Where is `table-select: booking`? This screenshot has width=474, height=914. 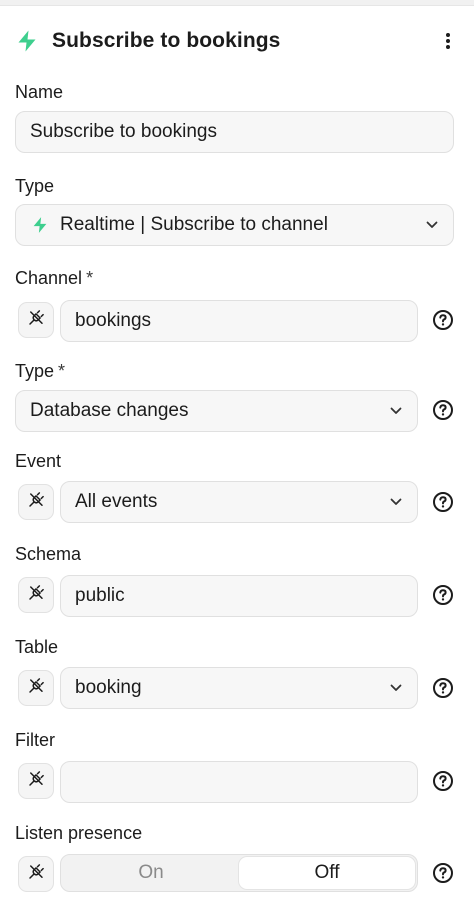
table-select: booking is located at coordinates (239, 688).